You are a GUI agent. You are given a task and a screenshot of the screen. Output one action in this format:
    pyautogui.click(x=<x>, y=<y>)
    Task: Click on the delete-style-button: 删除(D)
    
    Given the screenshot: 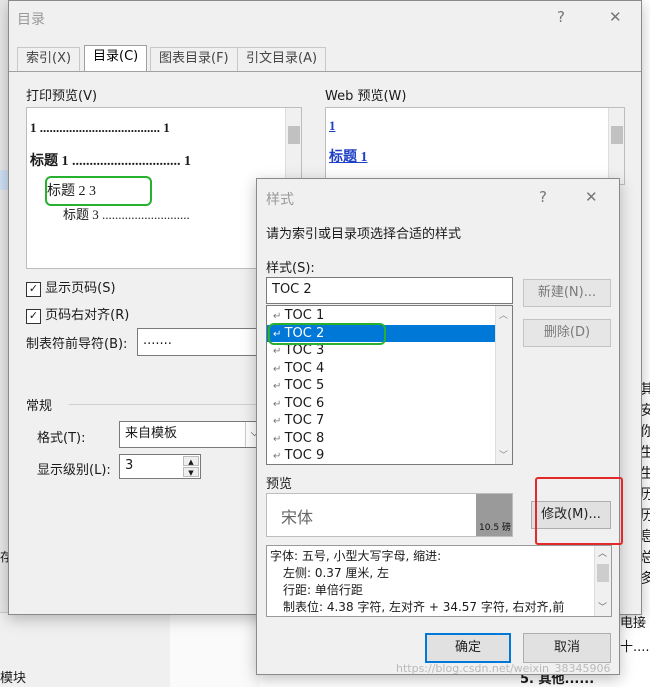 What is the action you would take?
    pyautogui.click(x=567, y=333)
    